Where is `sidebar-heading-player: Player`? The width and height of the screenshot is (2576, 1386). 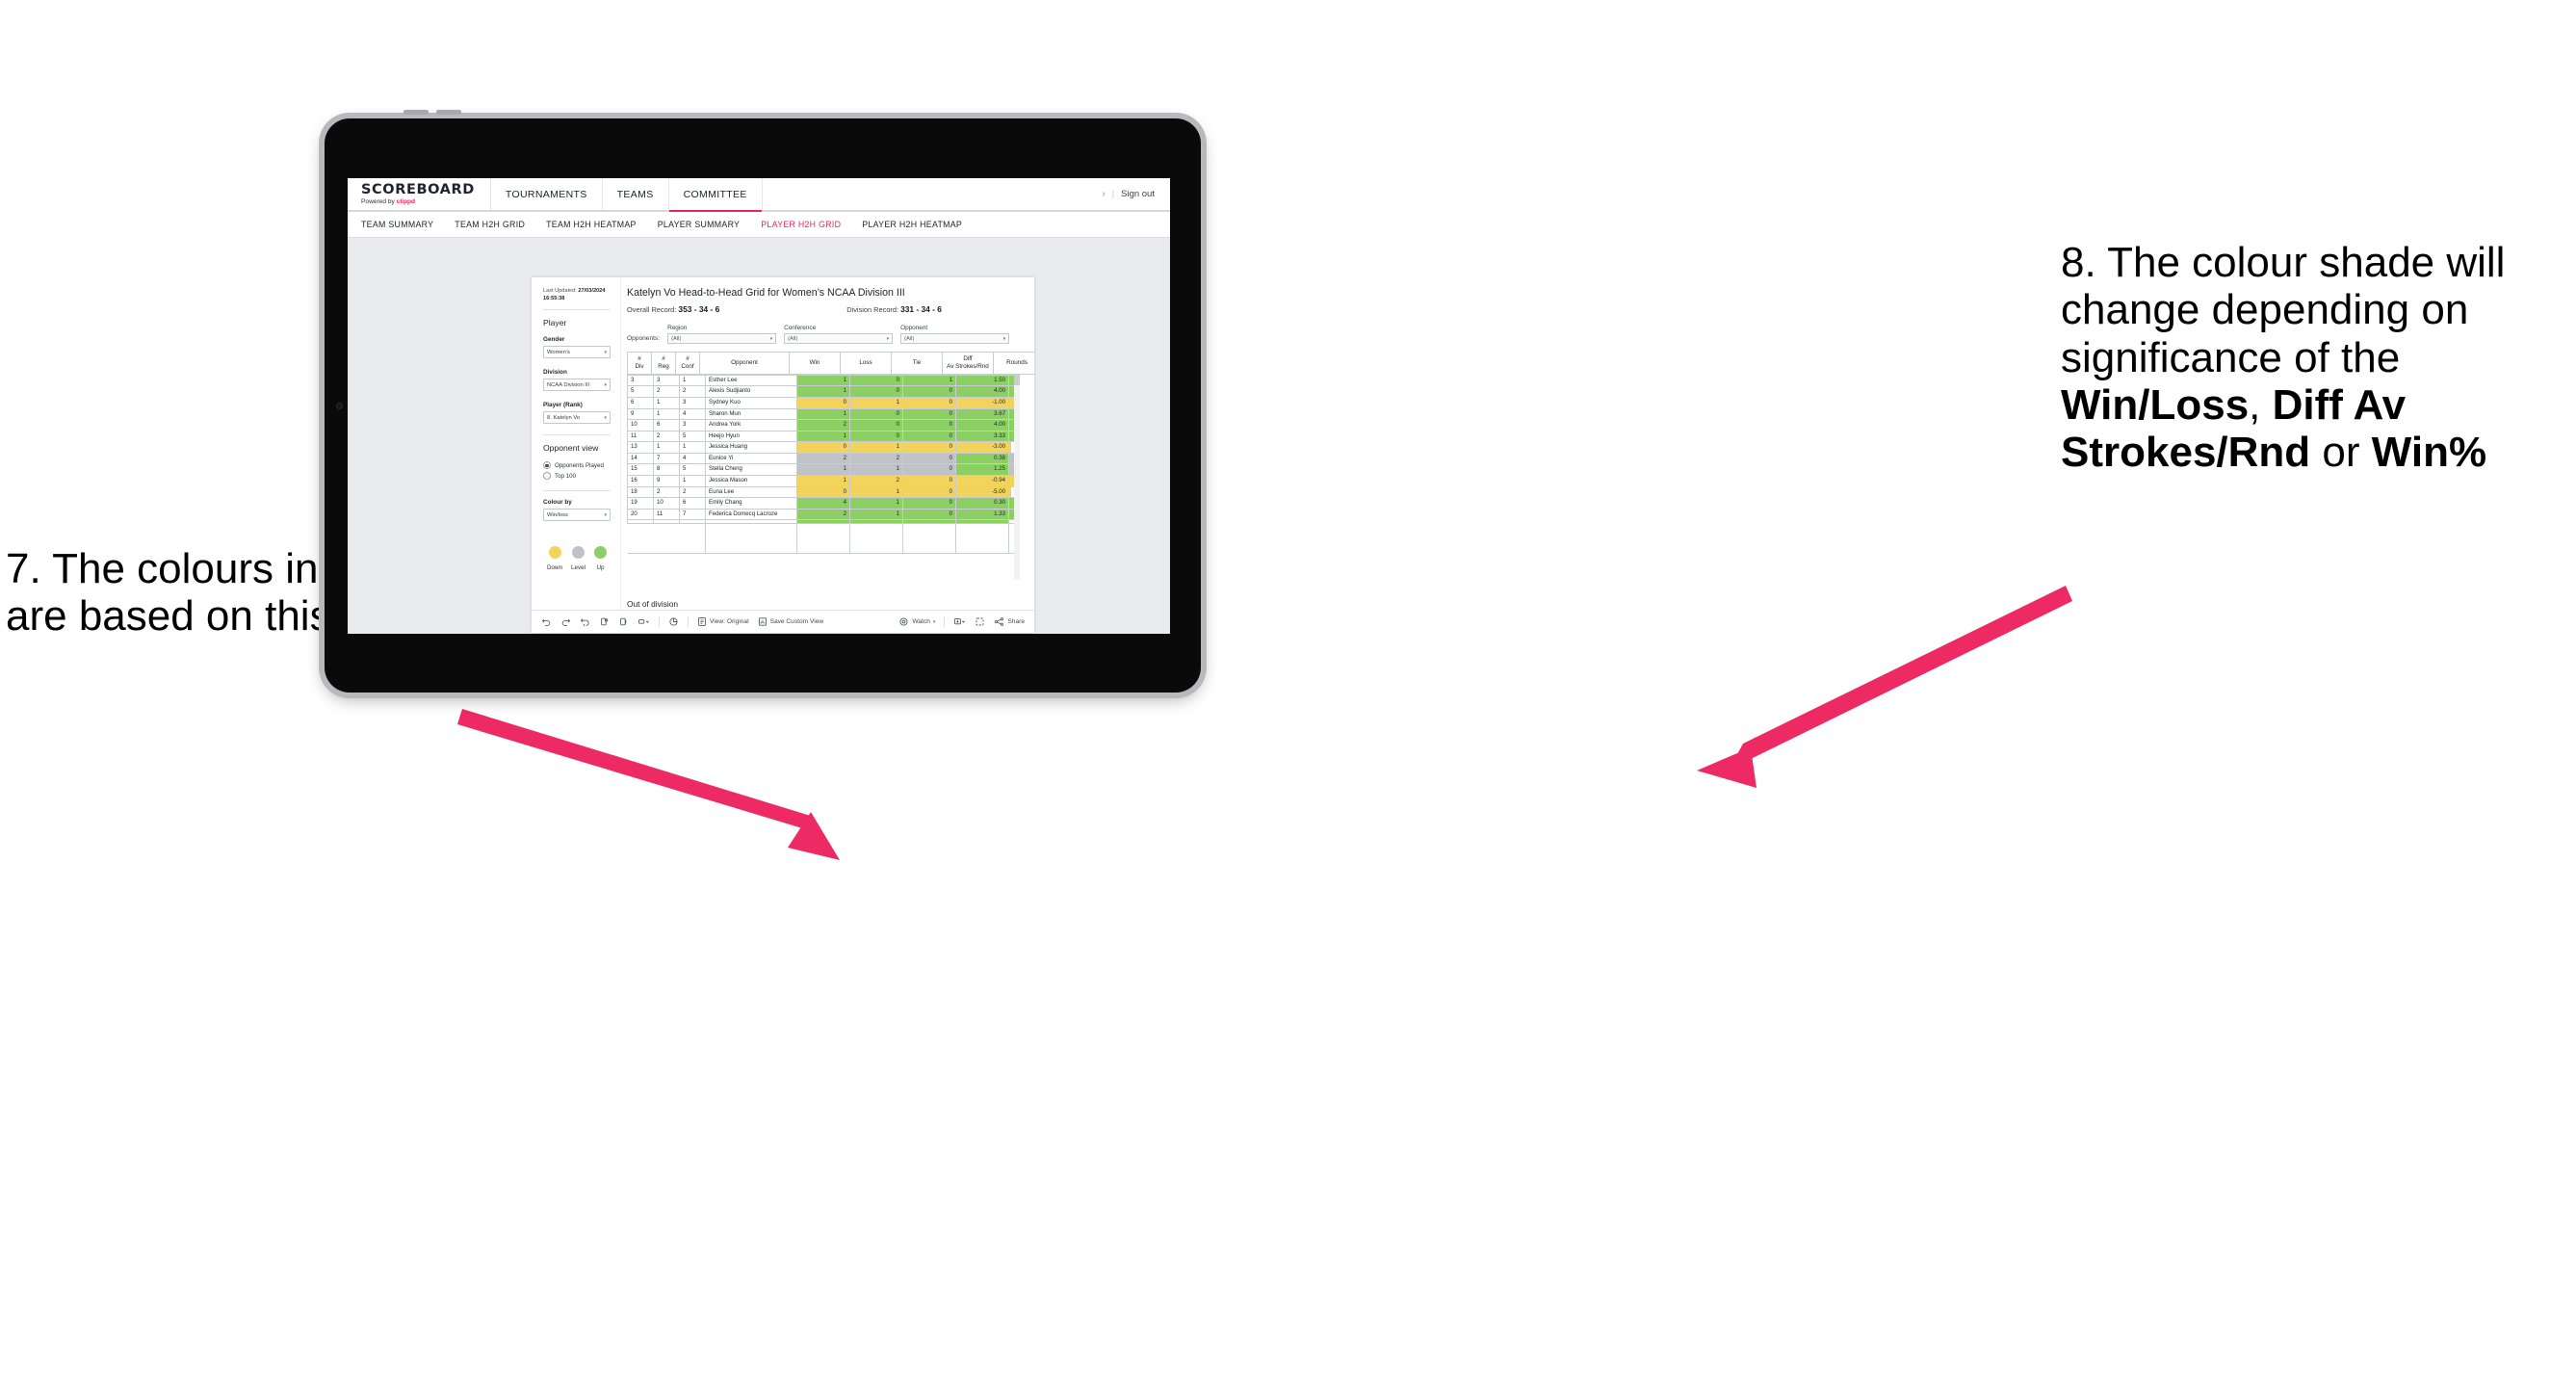 sidebar-heading-player: Player is located at coordinates (555, 323).